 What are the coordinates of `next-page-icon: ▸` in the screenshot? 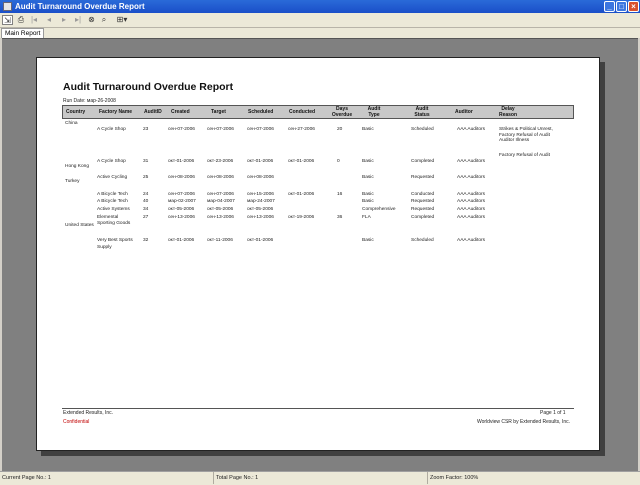 It's located at (64, 20).